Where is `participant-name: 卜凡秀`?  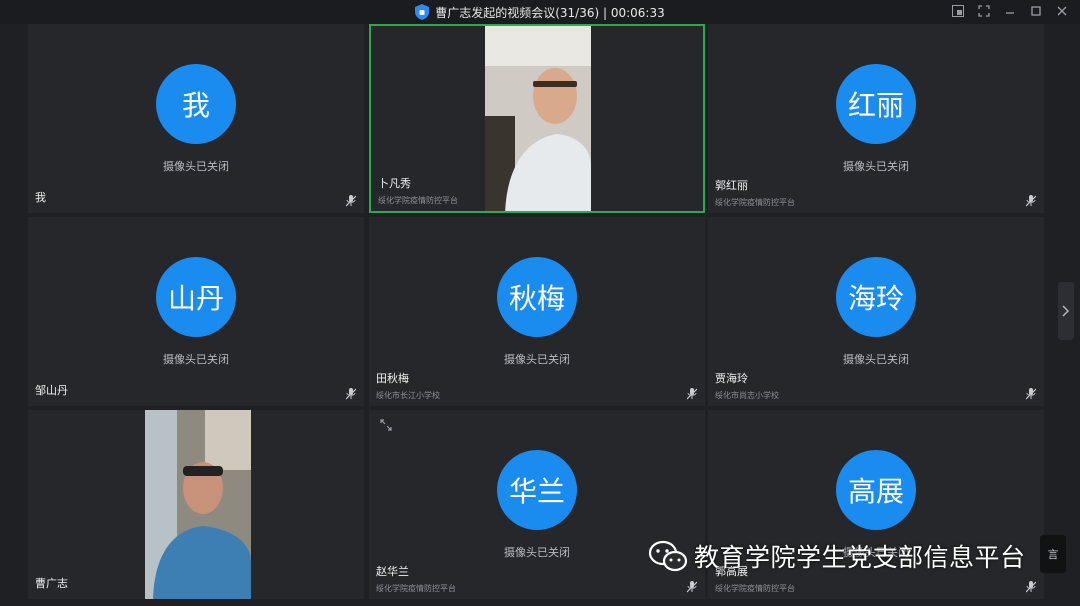 participant-name: 卜凡秀 is located at coordinates (394, 183).